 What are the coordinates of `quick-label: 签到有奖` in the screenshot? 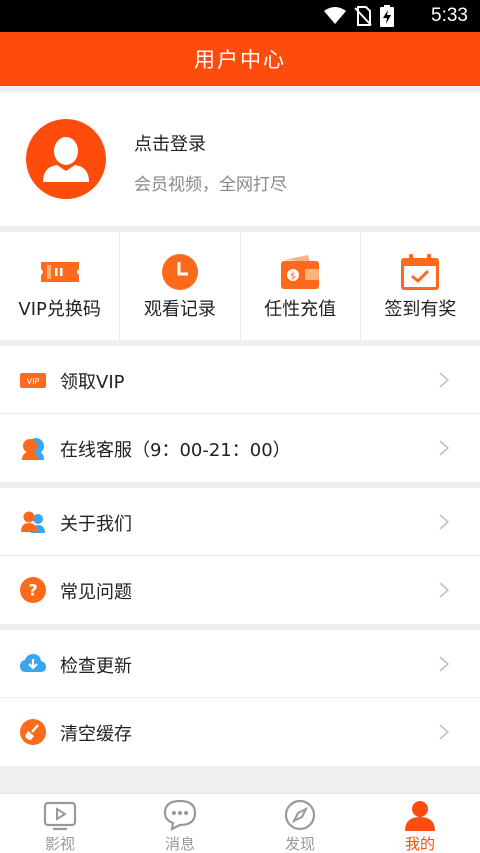 It's located at (420, 309).